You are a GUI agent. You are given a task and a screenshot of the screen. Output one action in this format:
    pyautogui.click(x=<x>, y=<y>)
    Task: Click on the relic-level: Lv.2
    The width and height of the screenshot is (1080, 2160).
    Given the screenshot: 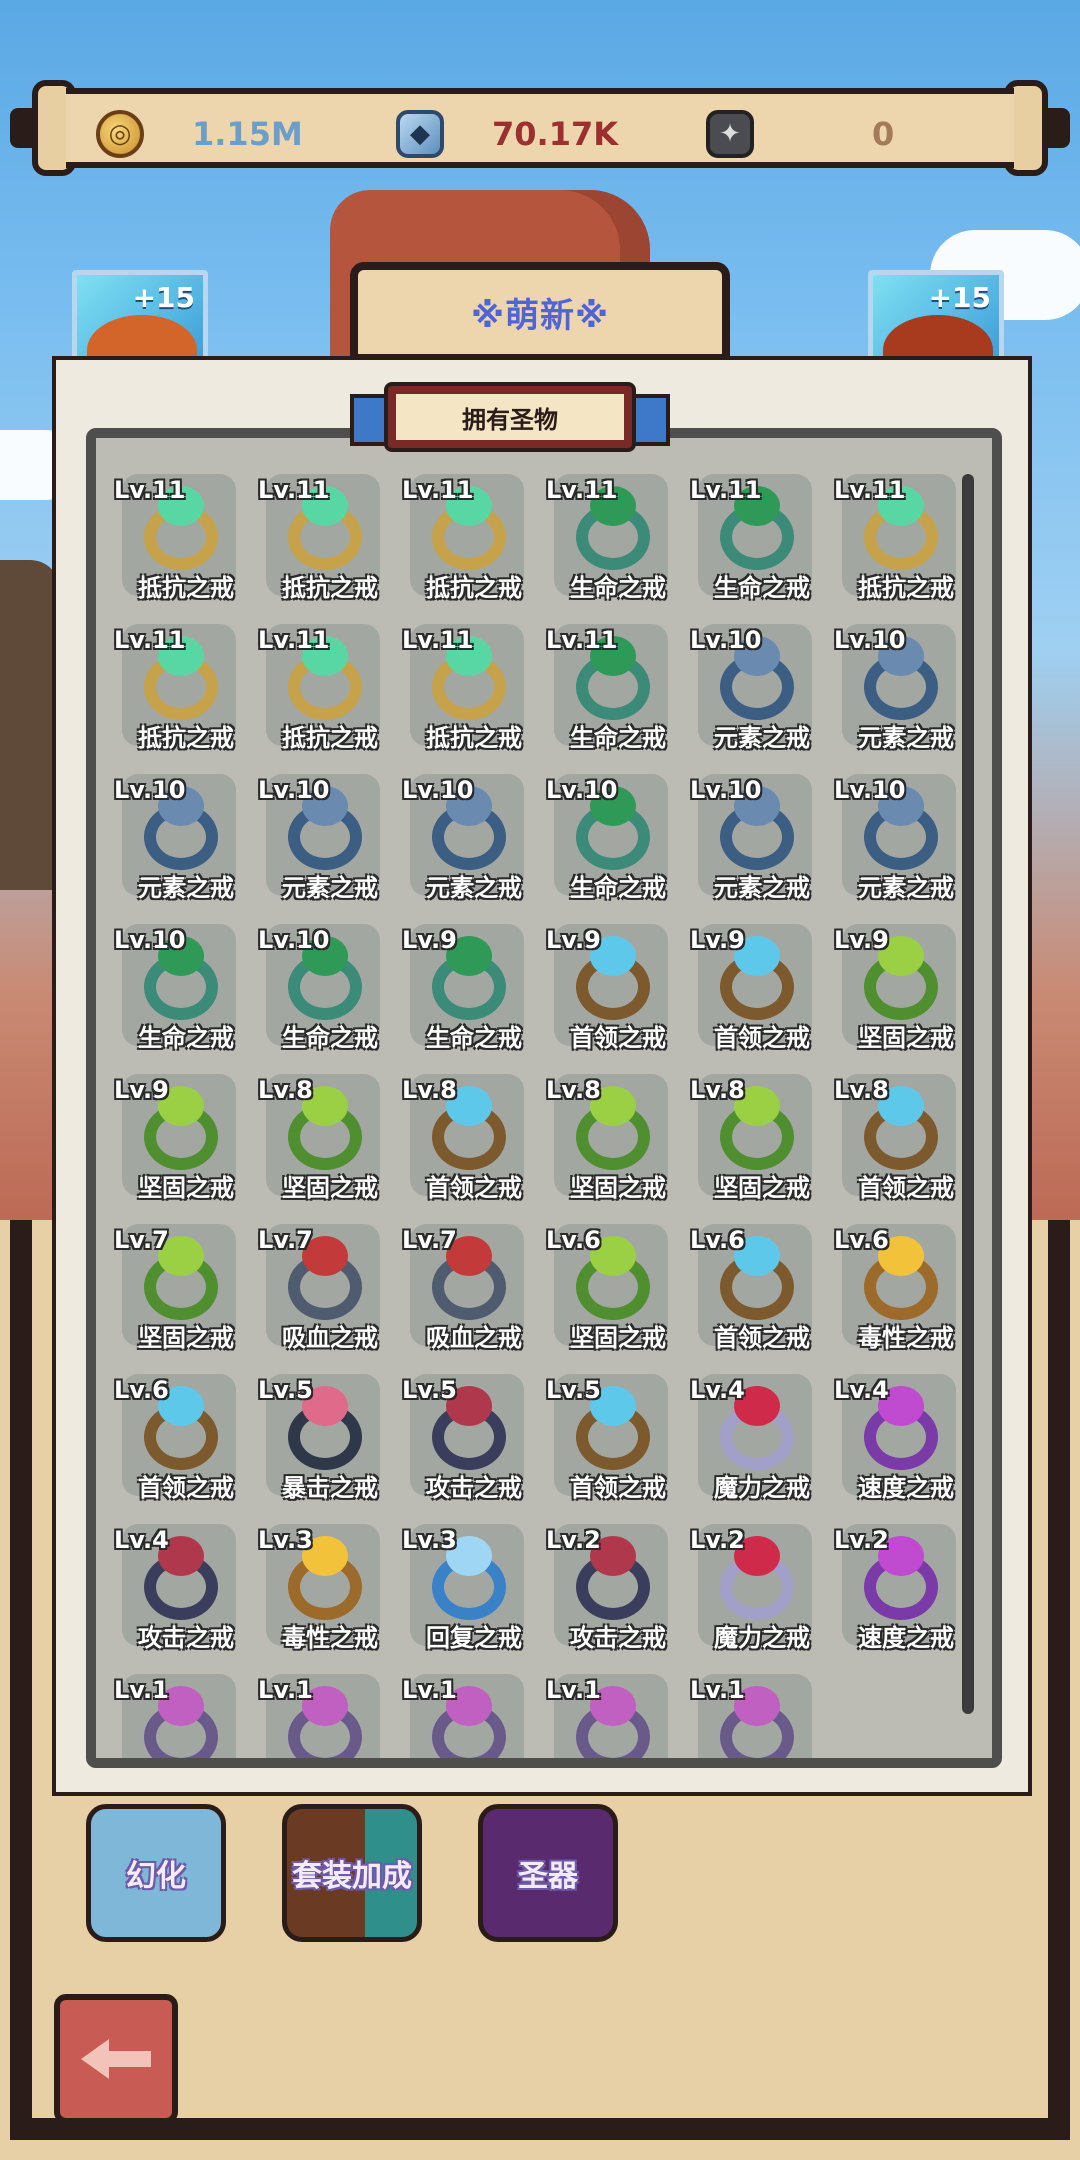 What is the action you would take?
    pyautogui.click(x=717, y=1540)
    